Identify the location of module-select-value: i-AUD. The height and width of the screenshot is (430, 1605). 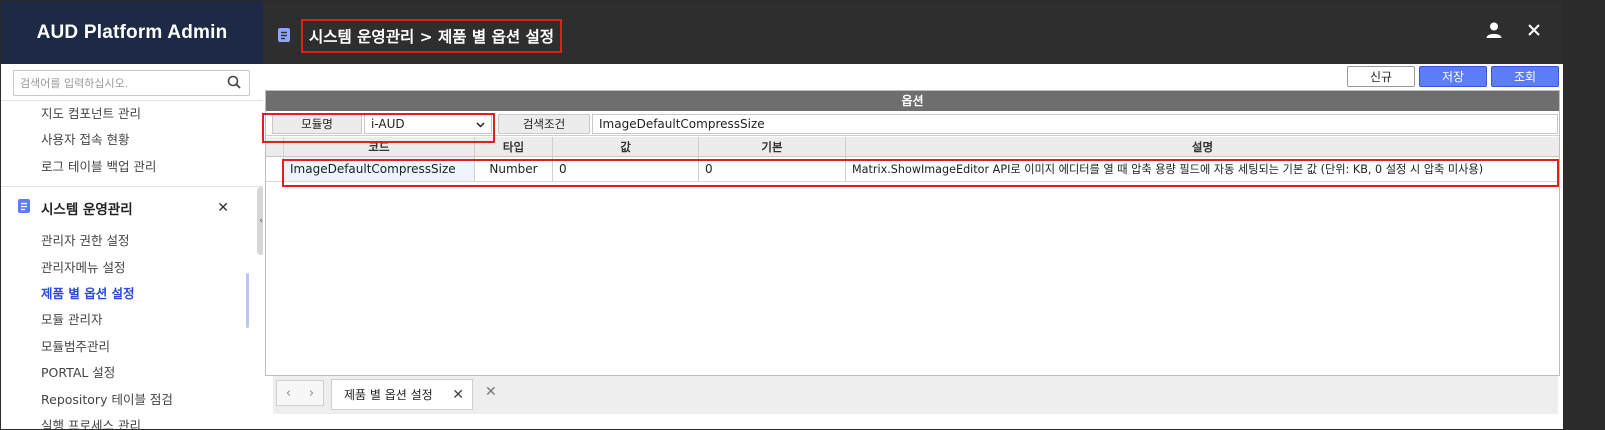
(388, 124).